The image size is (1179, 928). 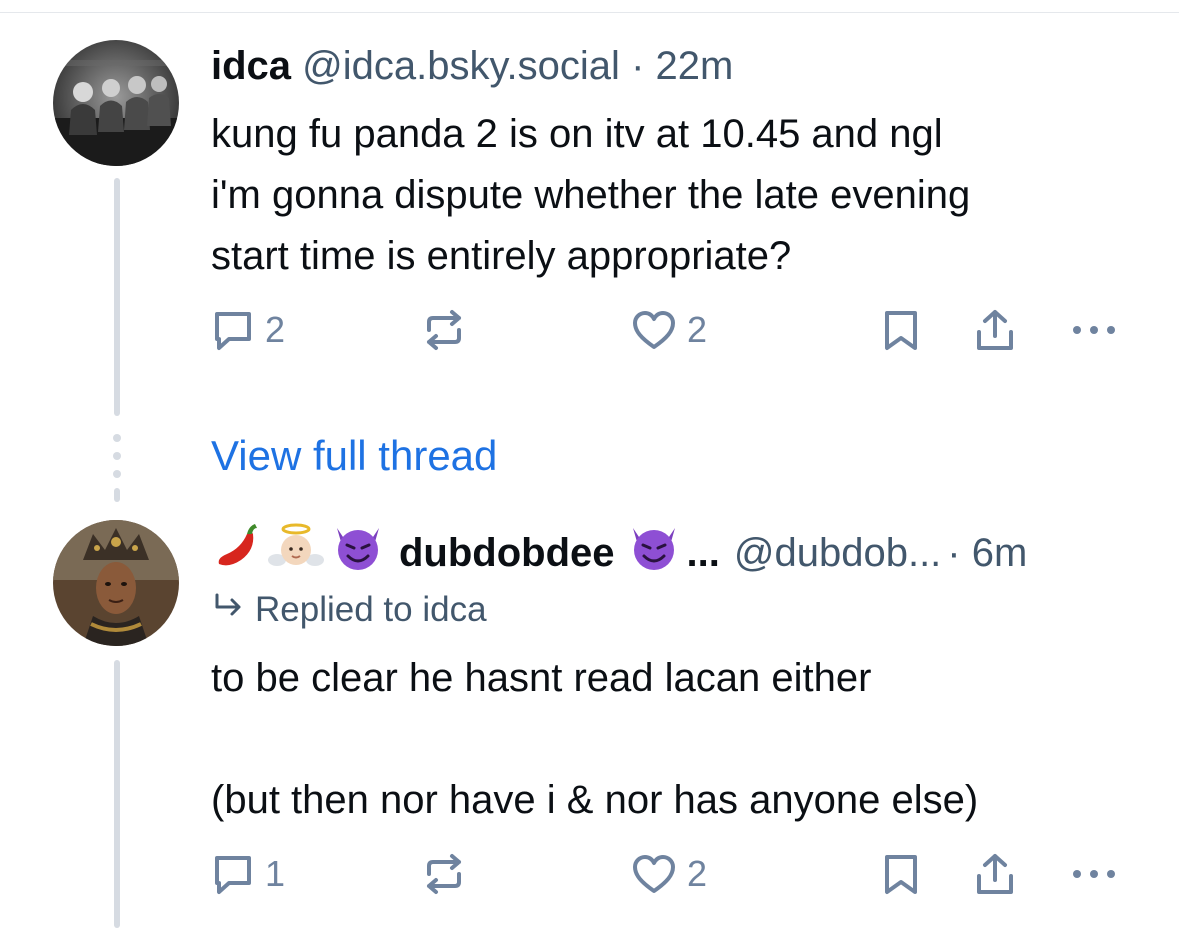 I want to click on timestamp: · 22m, so click(x=682, y=66).